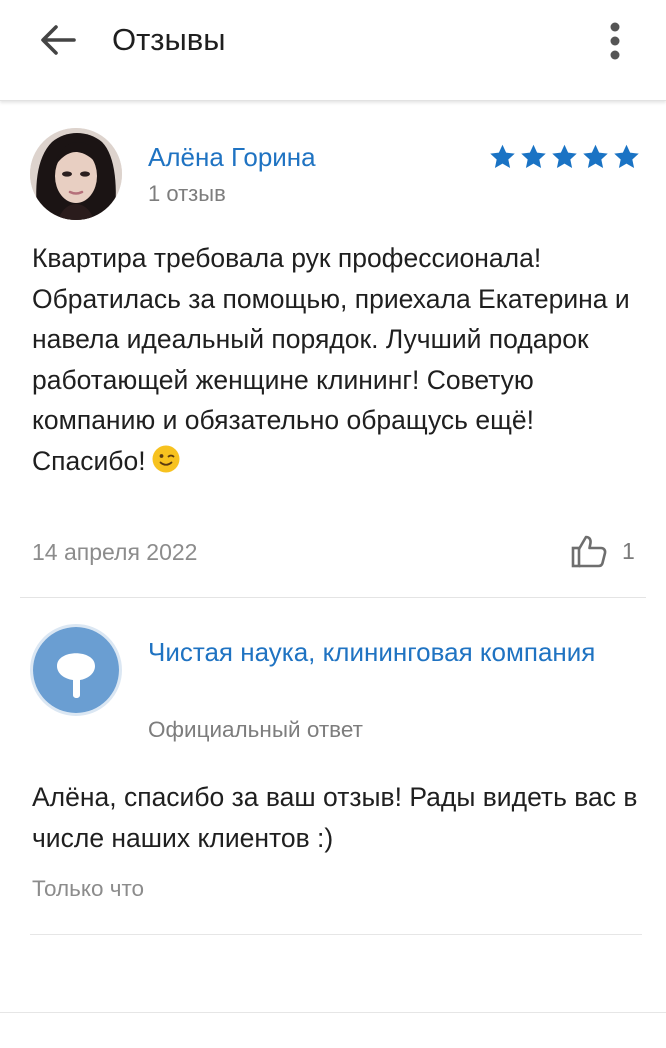 This screenshot has width=666, height=1048. What do you see at coordinates (88, 888) in the screenshot?
I see `reply-time: Только что` at bounding box center [88, 888].